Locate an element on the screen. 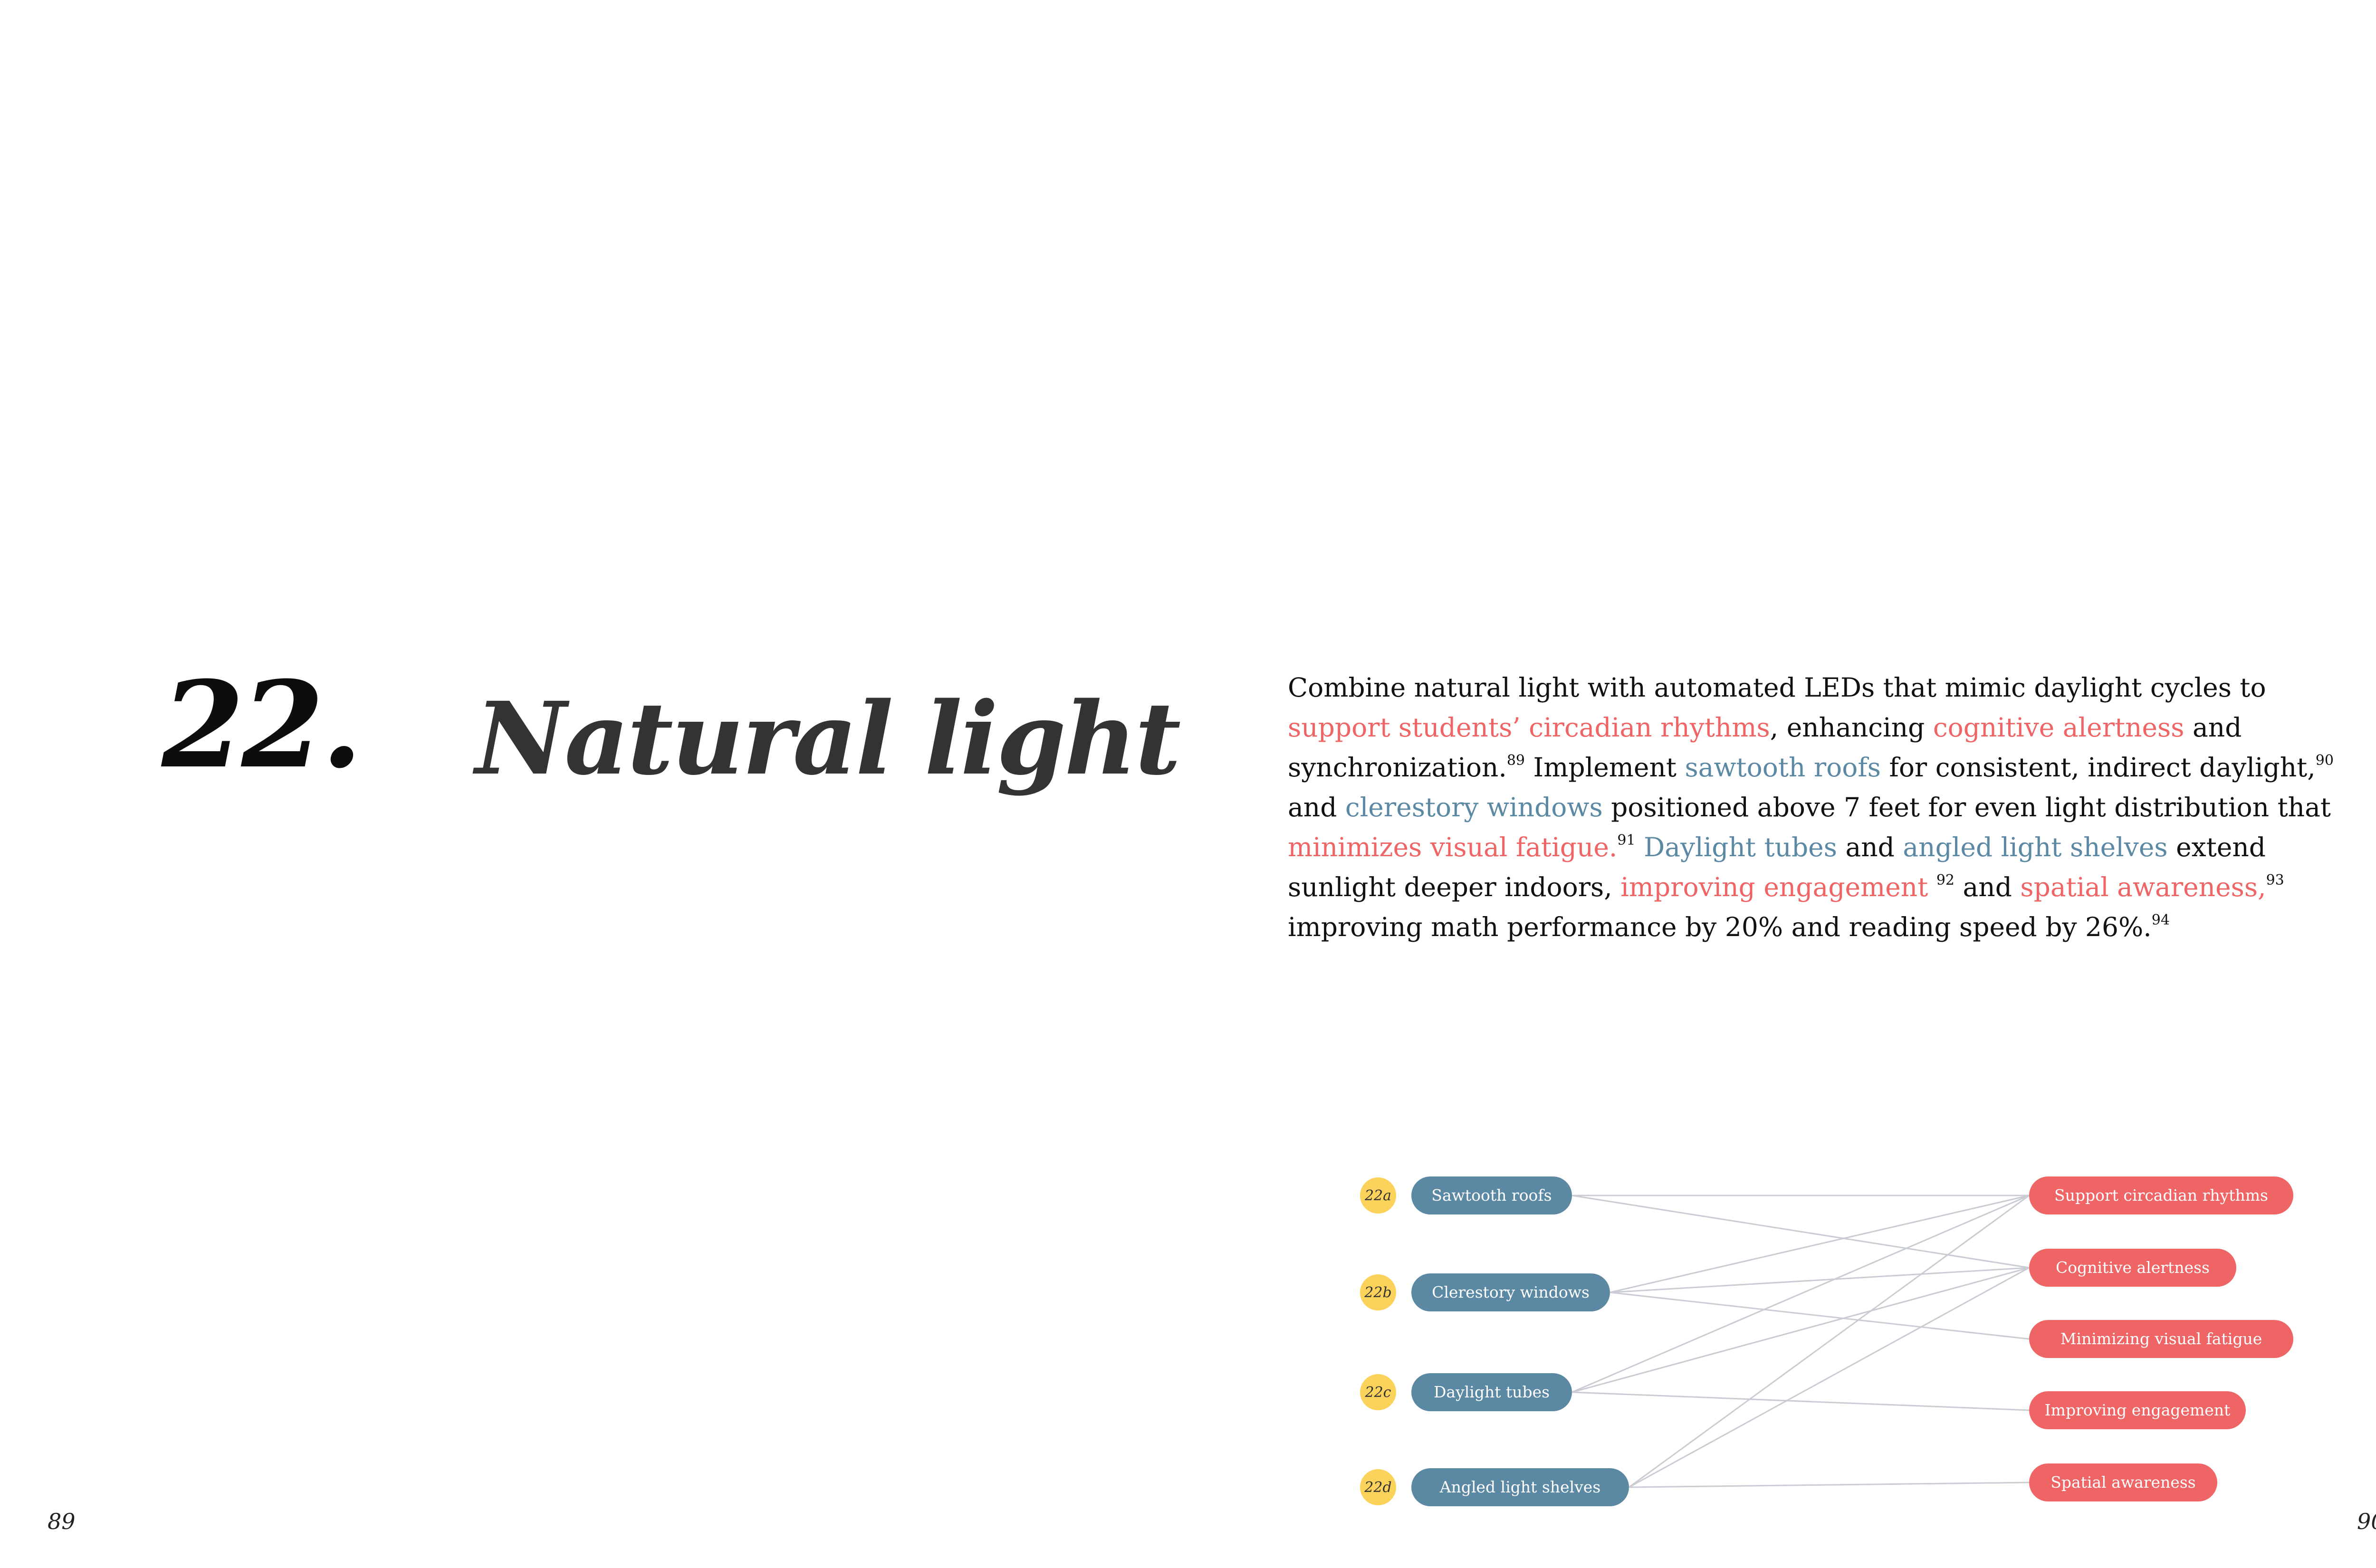 This screenshot has height=1568, width=2376. outcome-highlight: minimizes visual fatigue. is located at coordinates (1453, 847).